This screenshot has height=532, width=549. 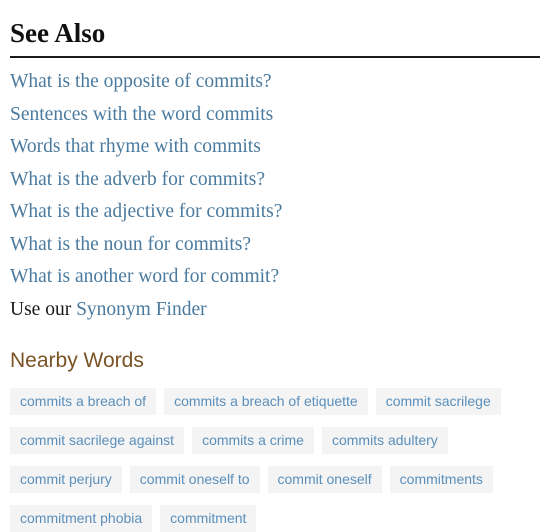 I want to click on nearby-word-tag: commits a crime, so click(x=253, y=441).